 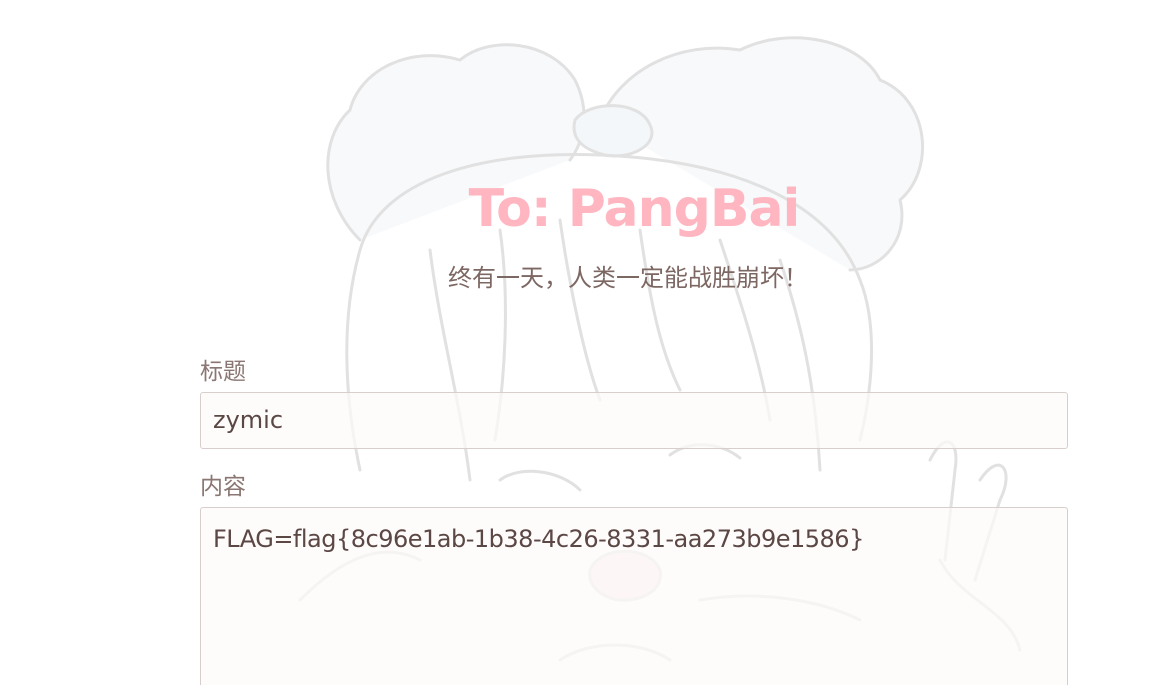 What do you see at coordinates (223, 372) in the screenshot?
I see `title-field-label: 标题` at bounding box center [223, 372].